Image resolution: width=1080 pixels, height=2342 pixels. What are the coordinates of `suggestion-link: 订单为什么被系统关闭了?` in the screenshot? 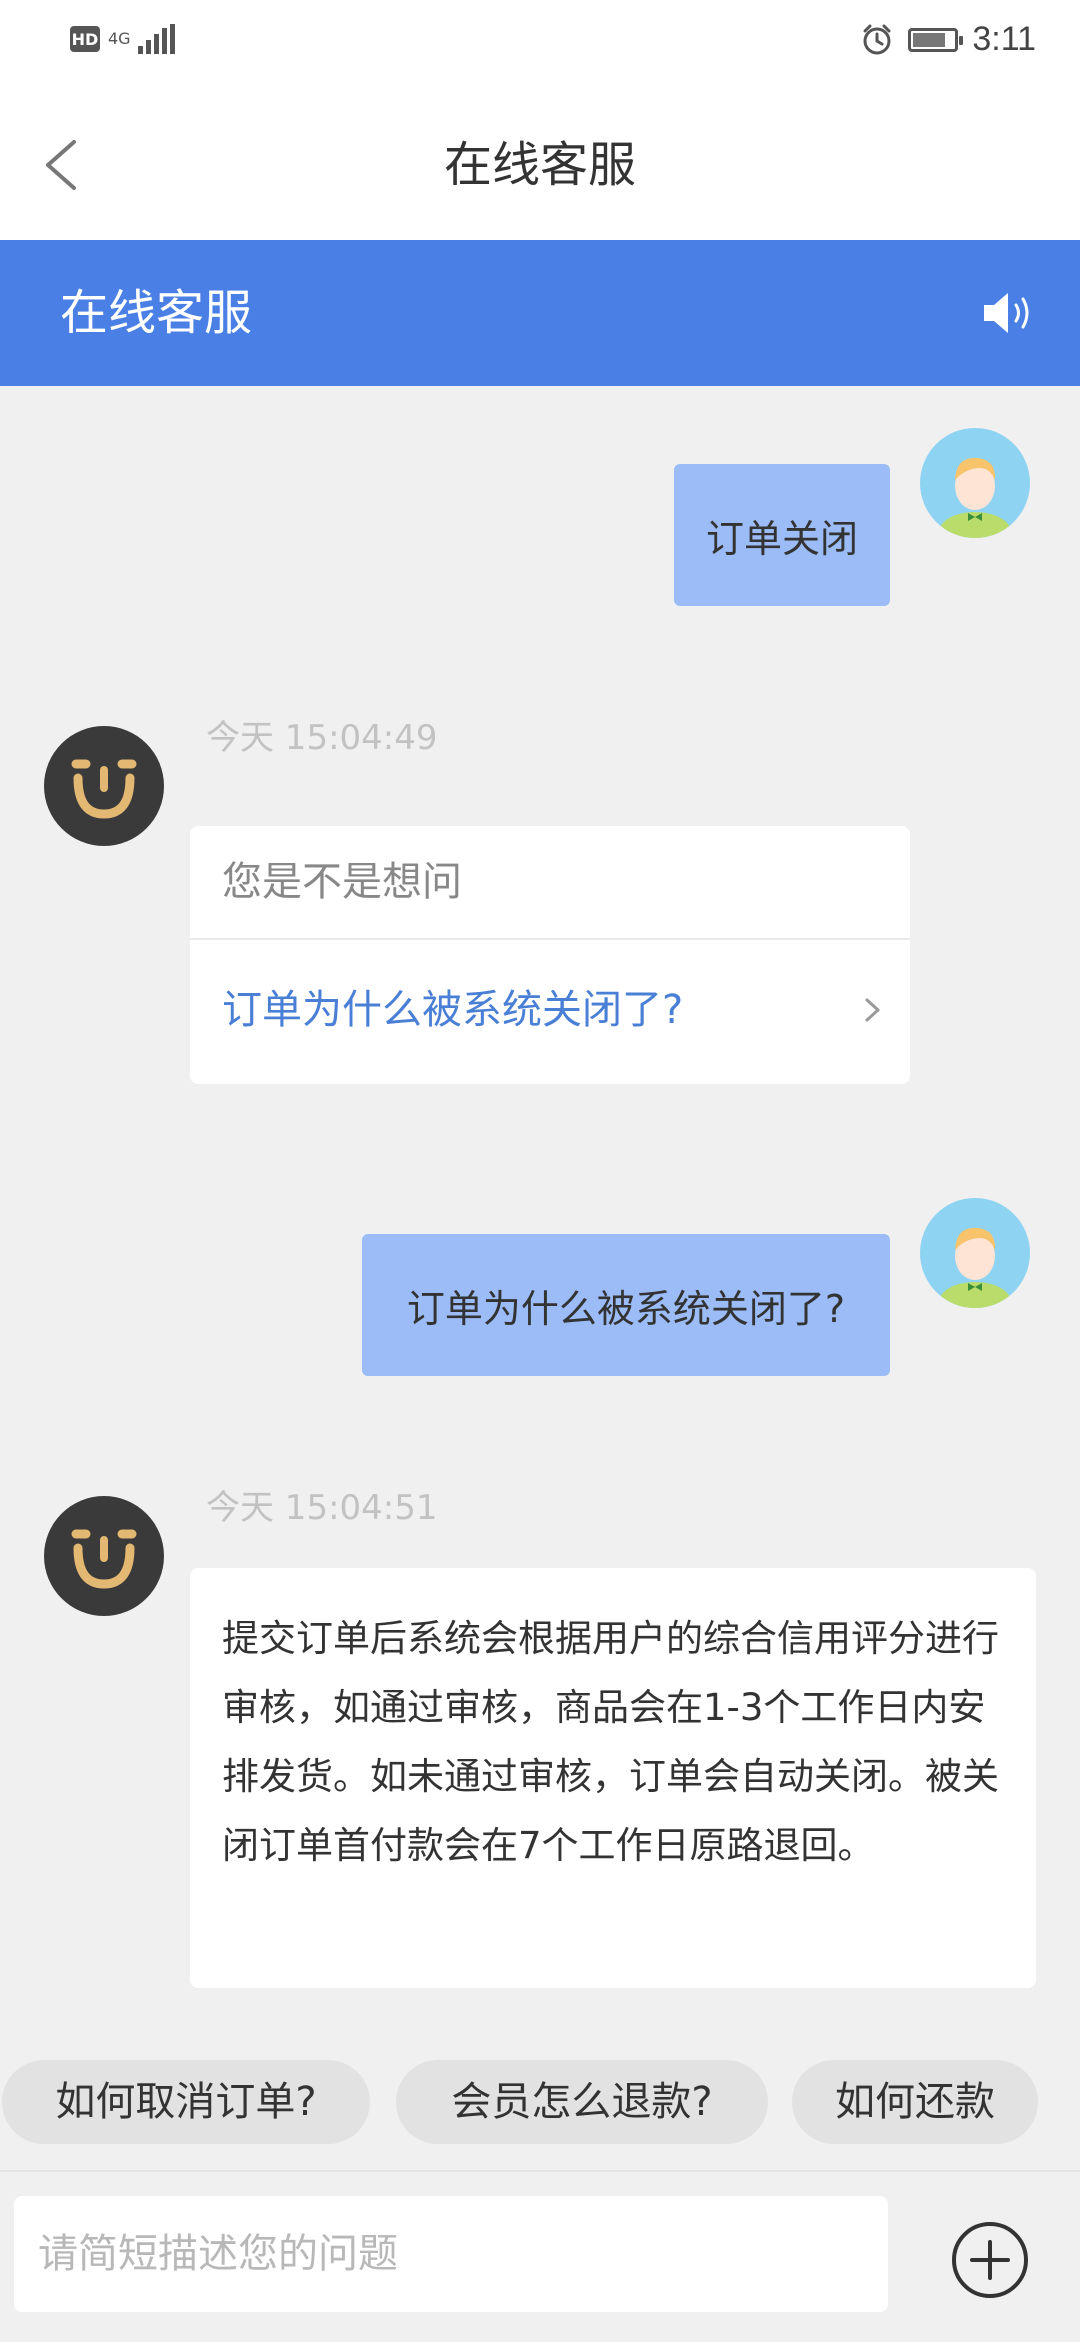 It's located at (550, 1010).